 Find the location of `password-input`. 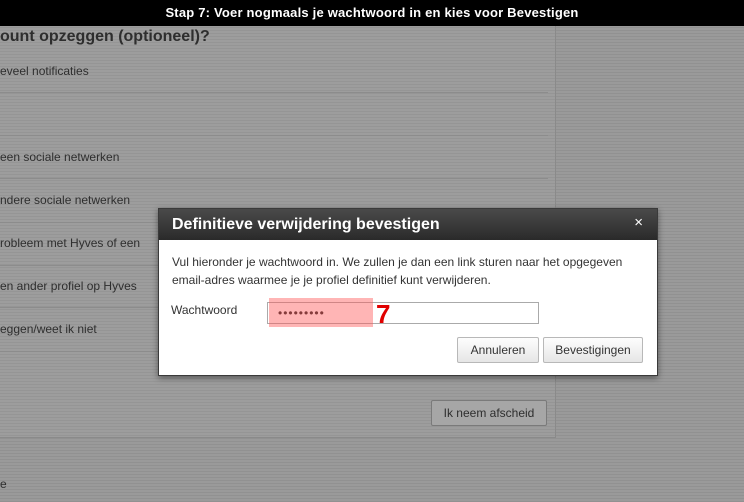

password-input is located at coordinates (403, 313).